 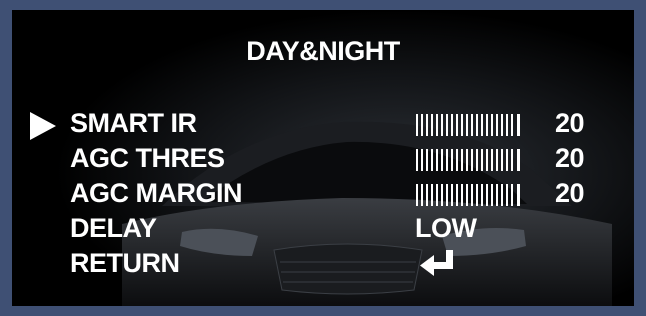 What do you see at coordinates (323, 193) in the screenshot?
I see `menu-item-agc-margin: AGC MARGIN 20` at bounding box center [323, 193].